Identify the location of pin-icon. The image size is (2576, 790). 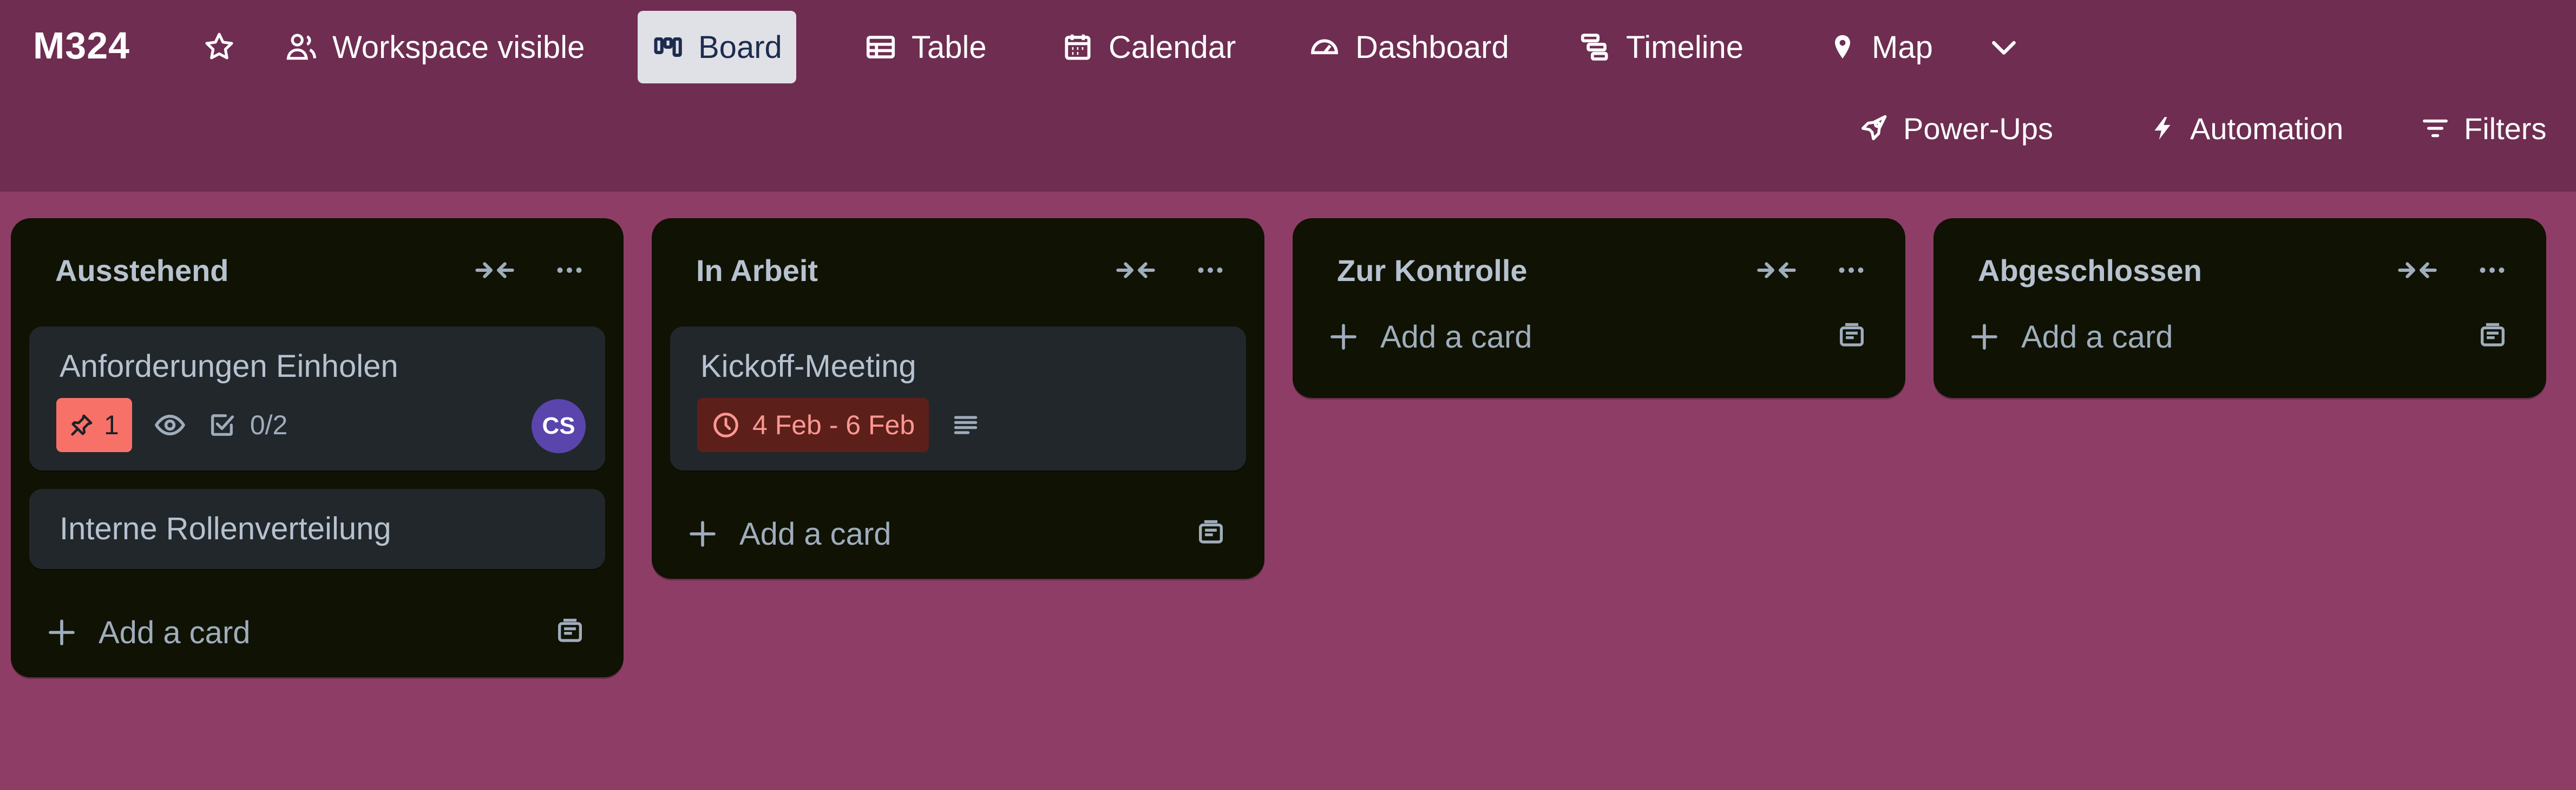
(81, 425).